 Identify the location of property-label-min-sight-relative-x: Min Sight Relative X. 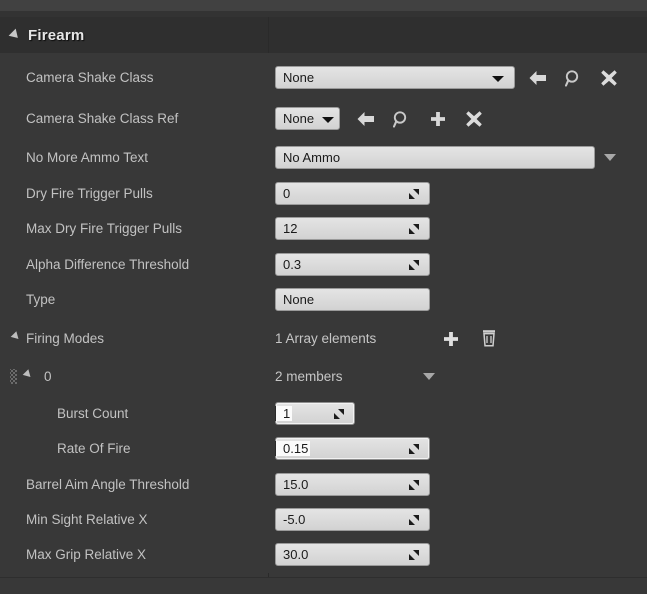
(87, 519).